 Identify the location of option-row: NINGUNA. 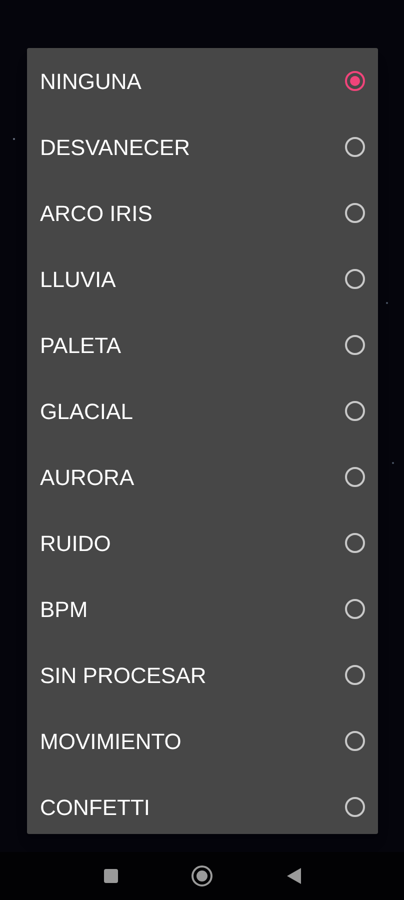
(202, 81).